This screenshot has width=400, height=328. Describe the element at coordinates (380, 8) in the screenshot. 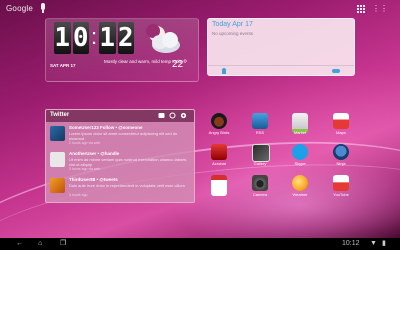

I see `overflow-menu-button: ⋮⋮` at that location.